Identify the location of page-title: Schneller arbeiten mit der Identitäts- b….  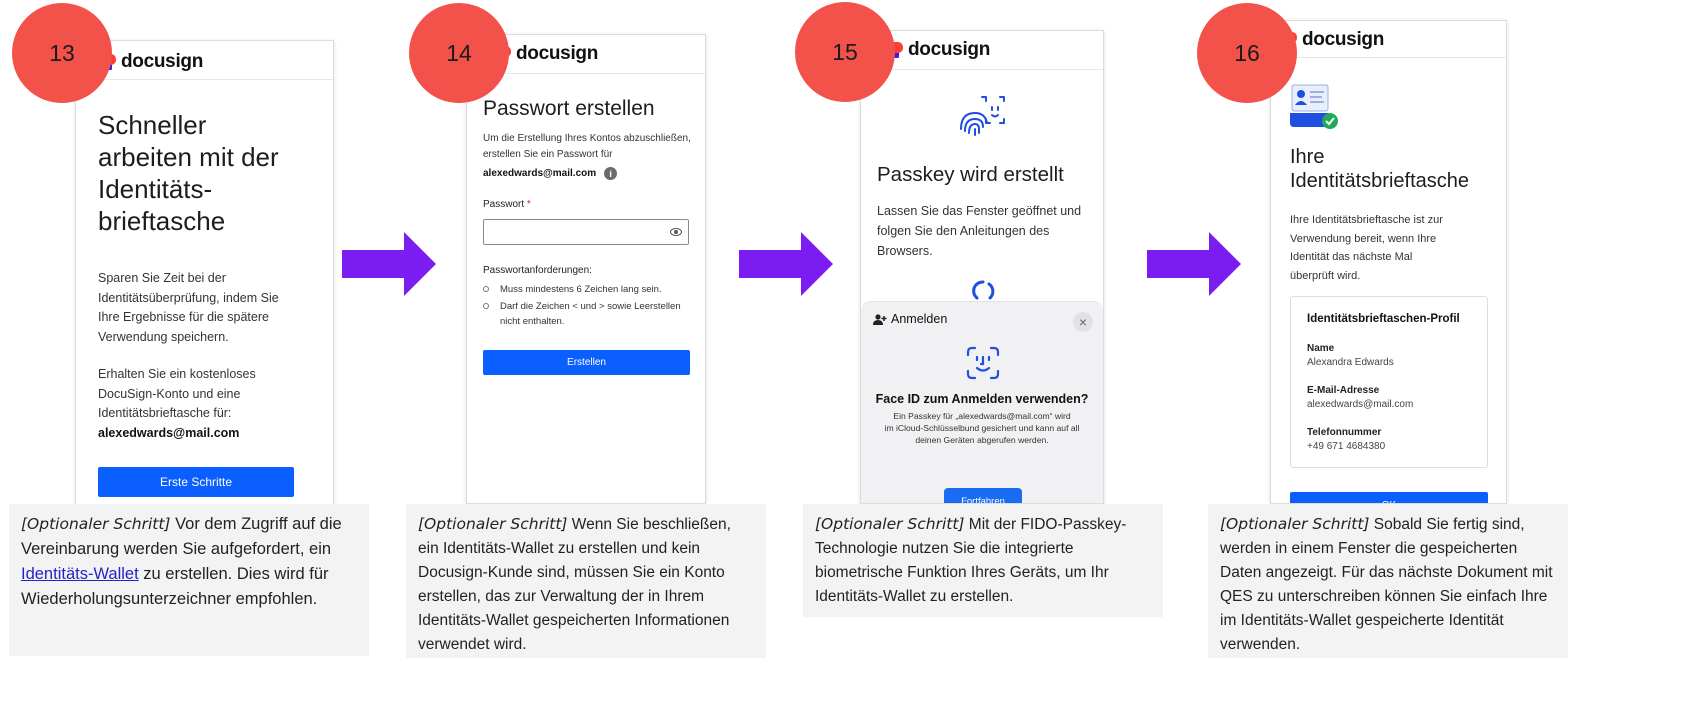
(188, 173).